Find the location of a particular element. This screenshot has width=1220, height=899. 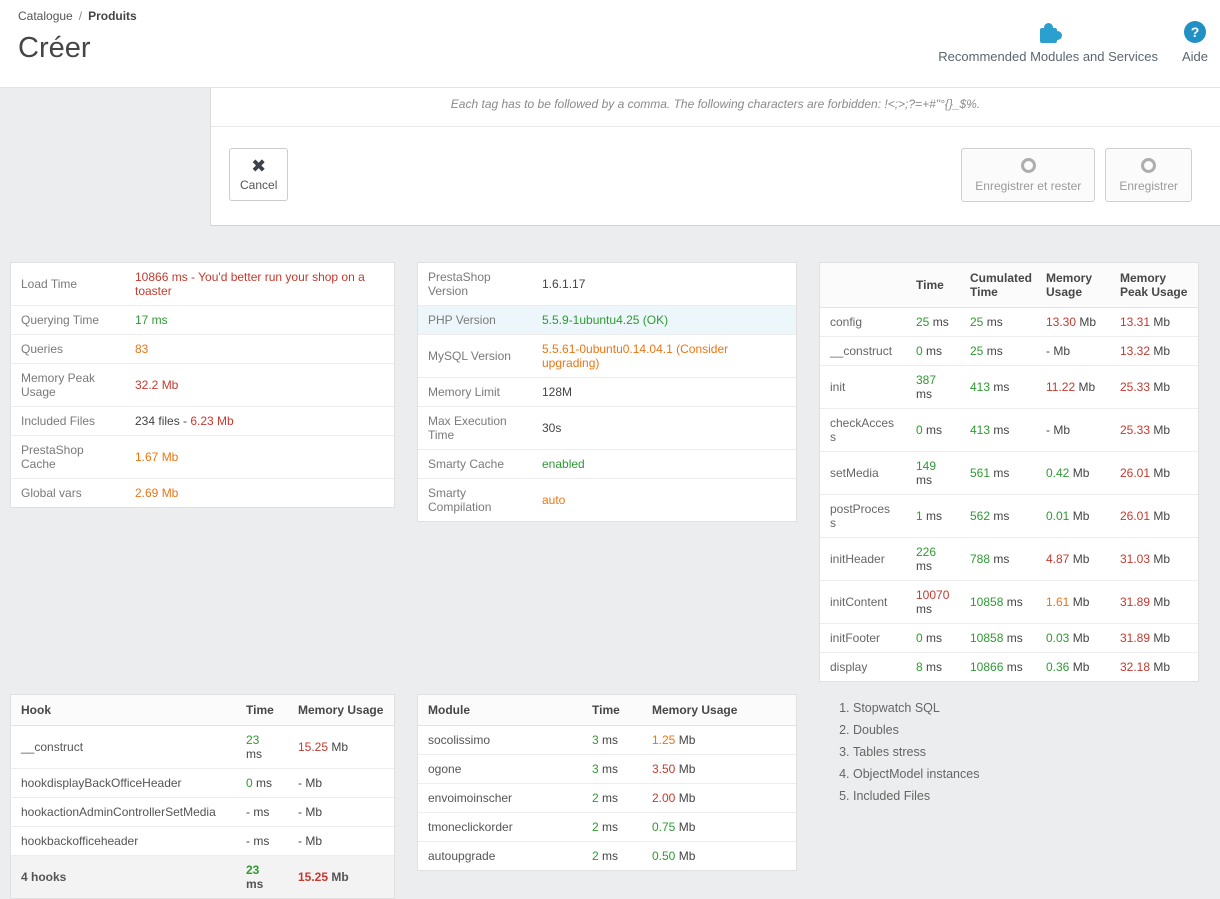

cell-text: 0.50 is located at coordinates (664, 856).